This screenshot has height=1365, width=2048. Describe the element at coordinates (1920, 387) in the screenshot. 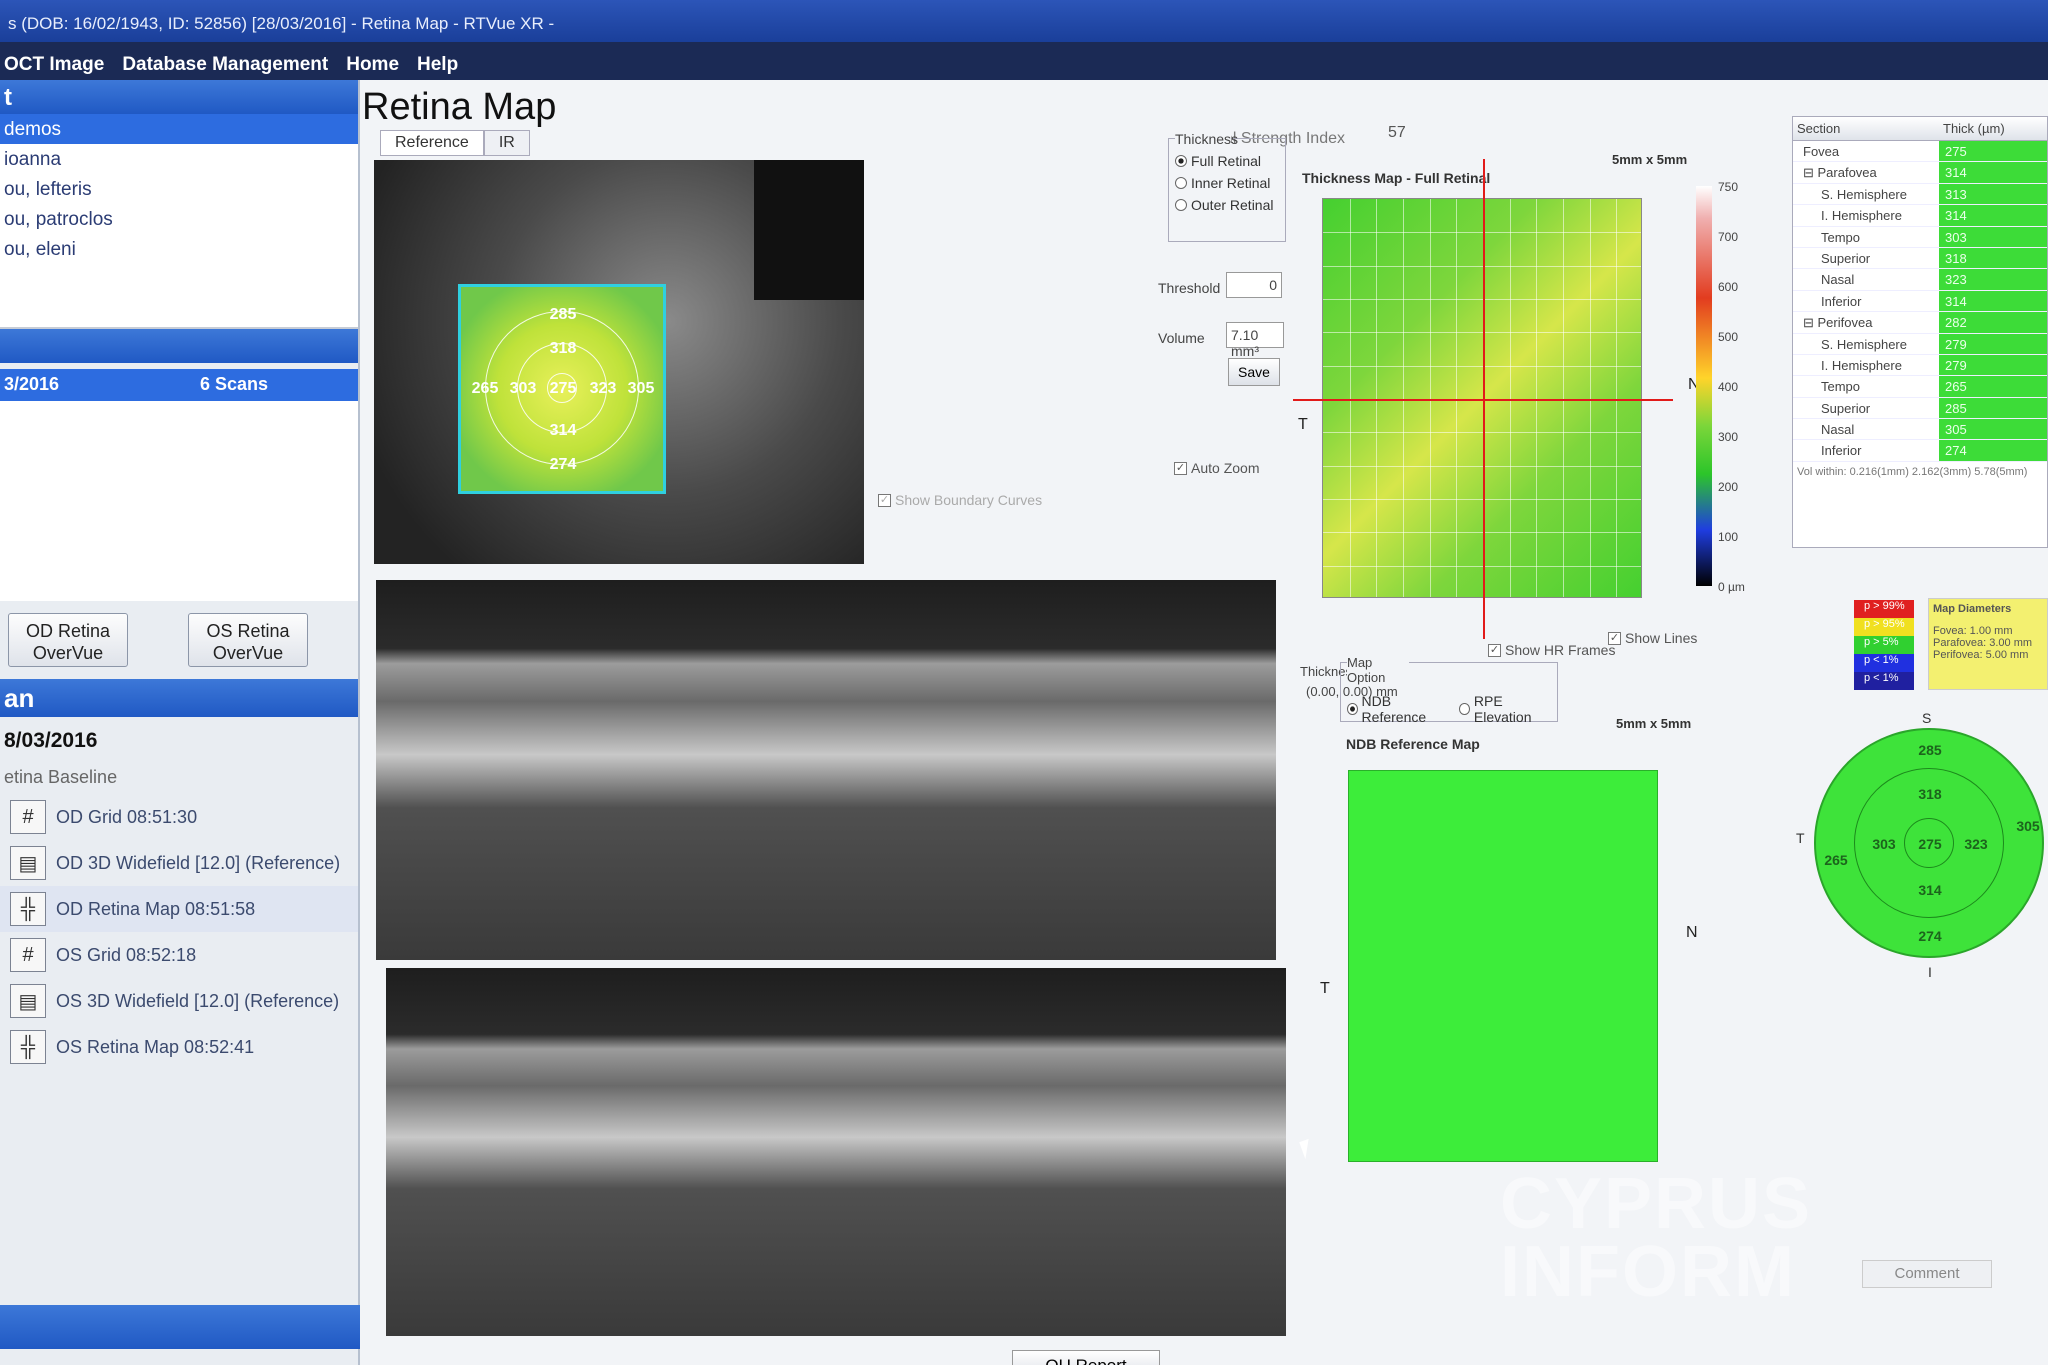

I see `table-row: Tempo 265` at that location.